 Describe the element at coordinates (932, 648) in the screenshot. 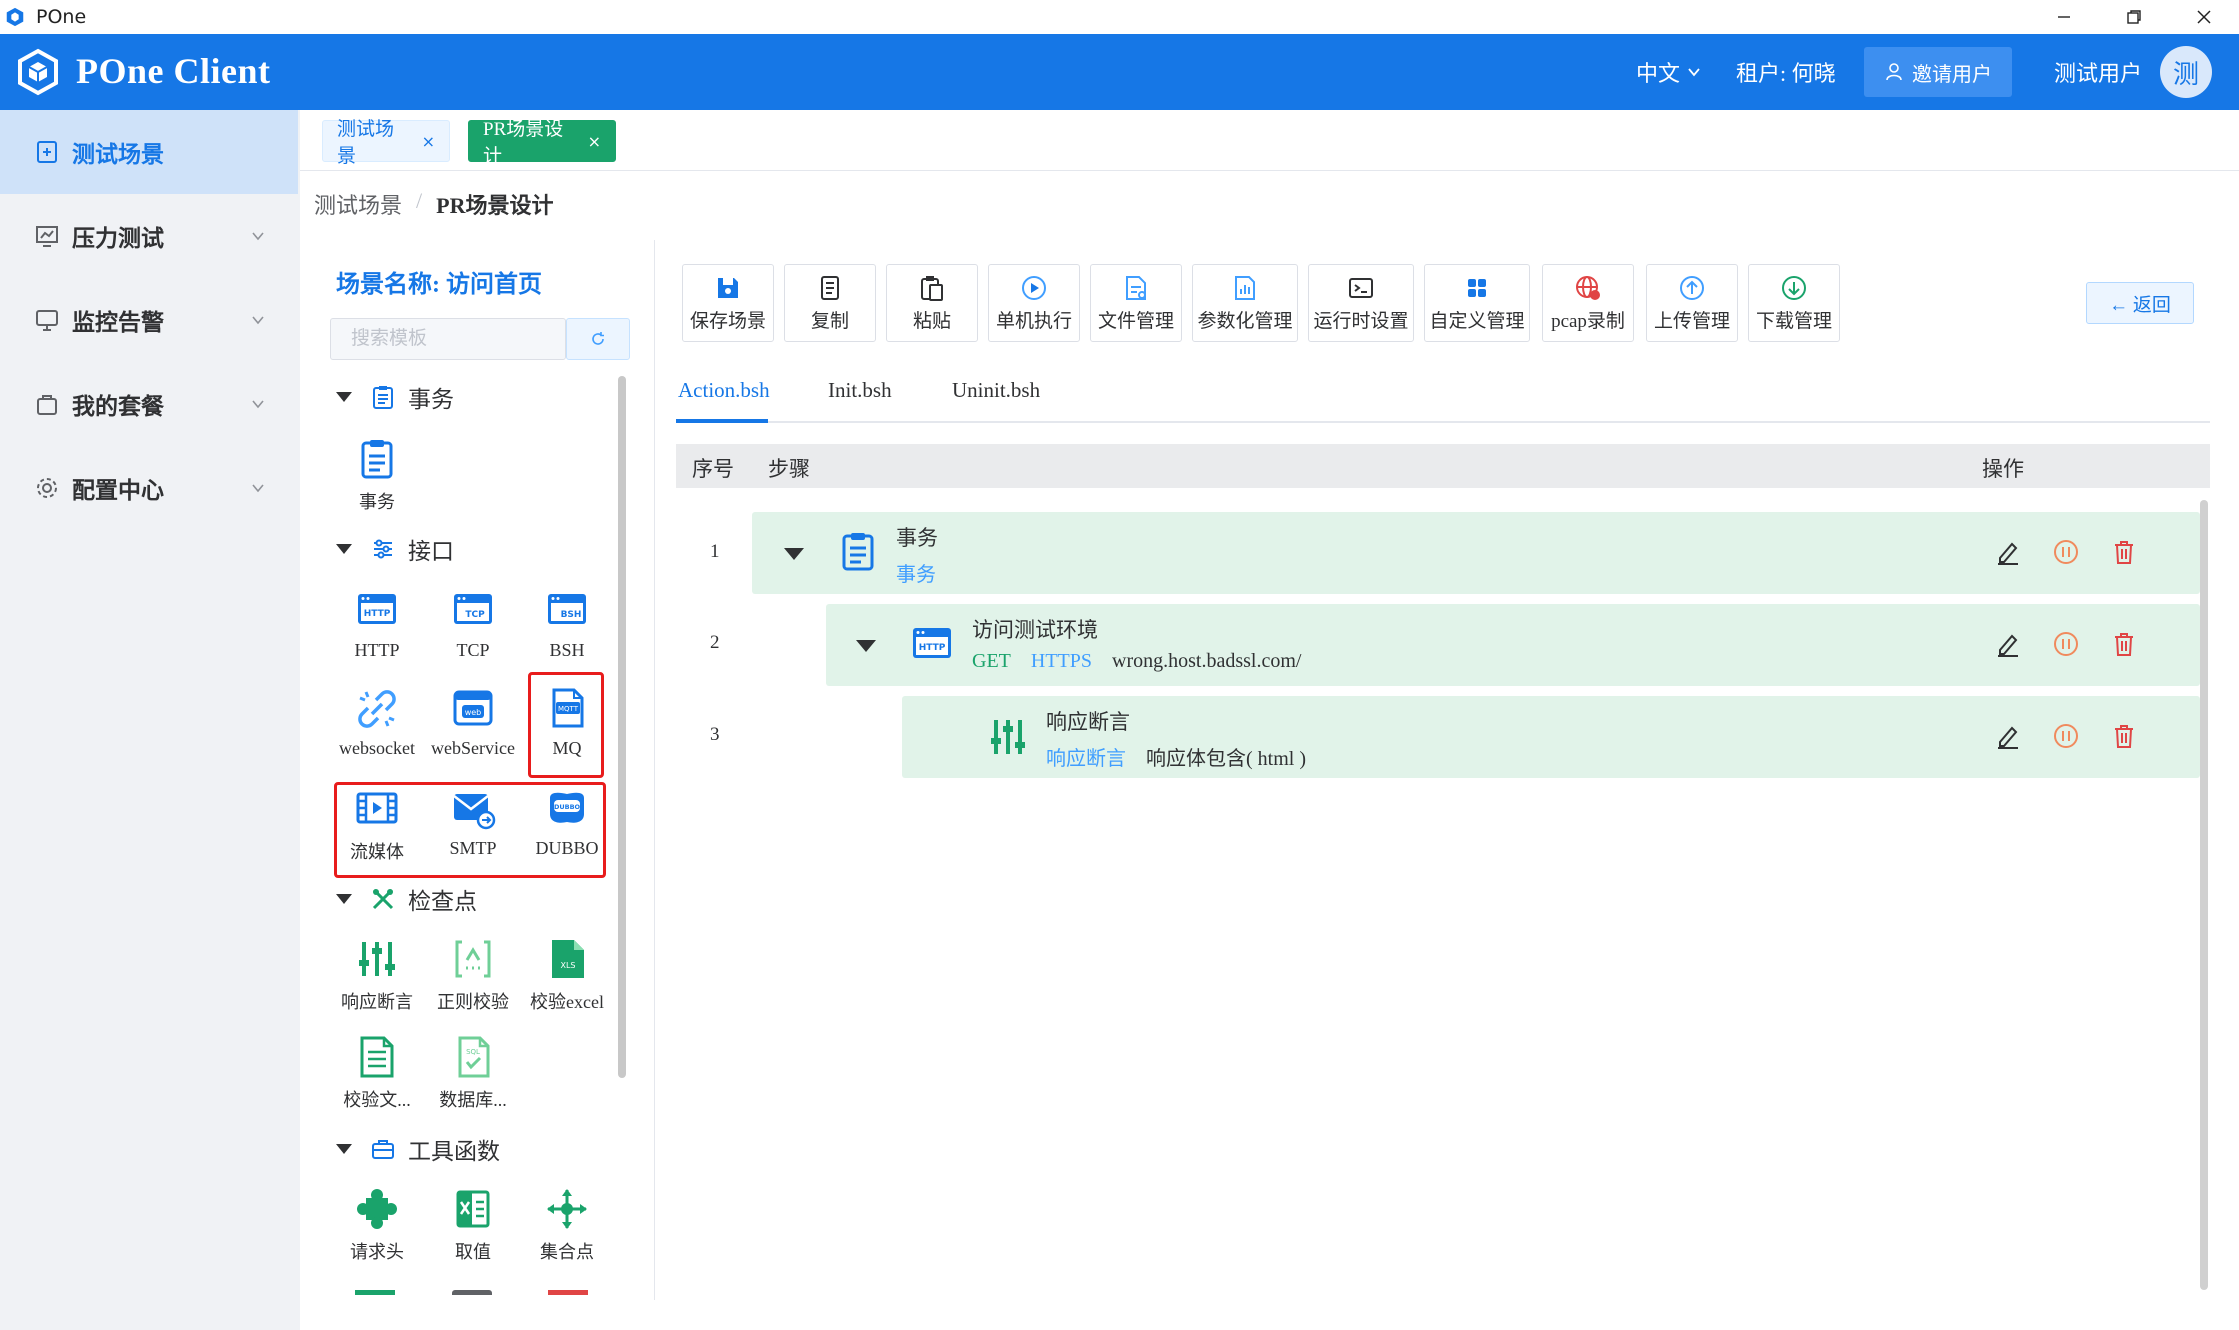

I see `svg-text: HTTP` at that location.